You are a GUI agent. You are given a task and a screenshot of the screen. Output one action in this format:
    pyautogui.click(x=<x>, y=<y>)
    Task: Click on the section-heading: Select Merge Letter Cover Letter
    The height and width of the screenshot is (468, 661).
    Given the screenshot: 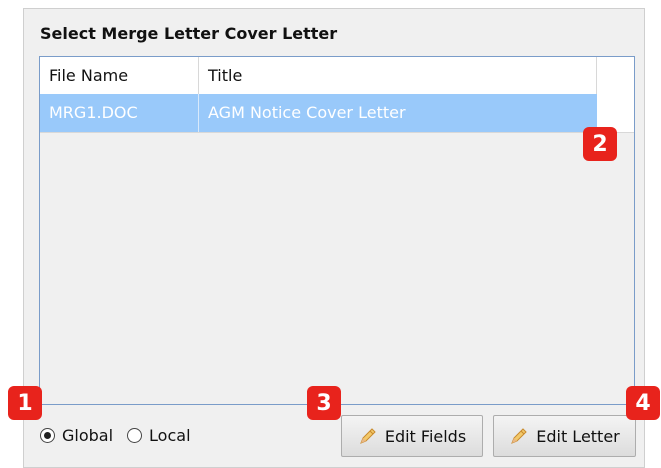 What is the action you would take?
    pyautogui.click(x=189, y=33)
    